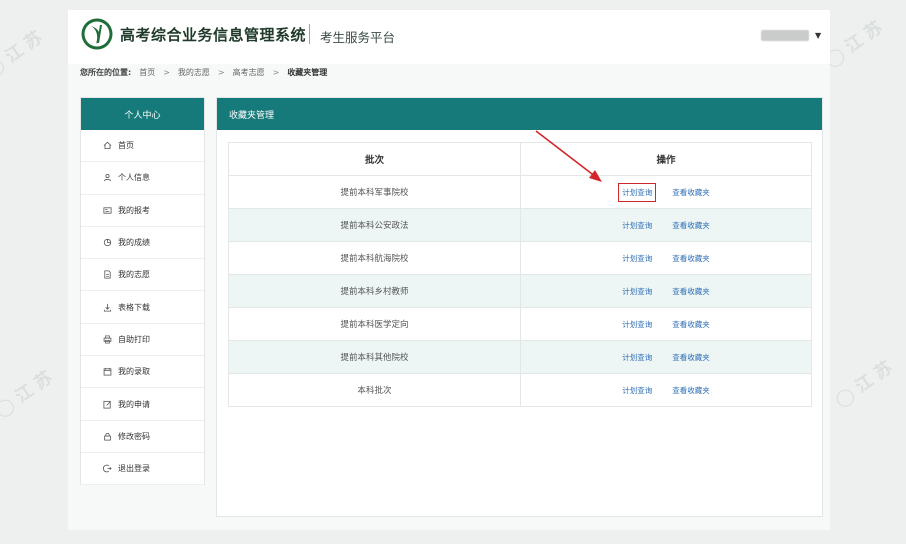 This screenshot has width=906, height=544. I want to click on table-row: 提前本科军事院校 计划查询 查看收藏夹, so click(520, 192).